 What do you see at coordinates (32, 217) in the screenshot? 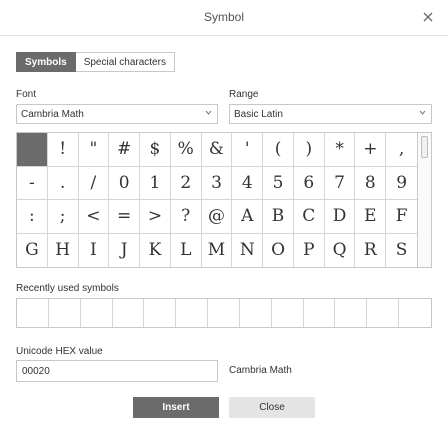
I see `symbol-cell: :` at bounding box center [32, 217].